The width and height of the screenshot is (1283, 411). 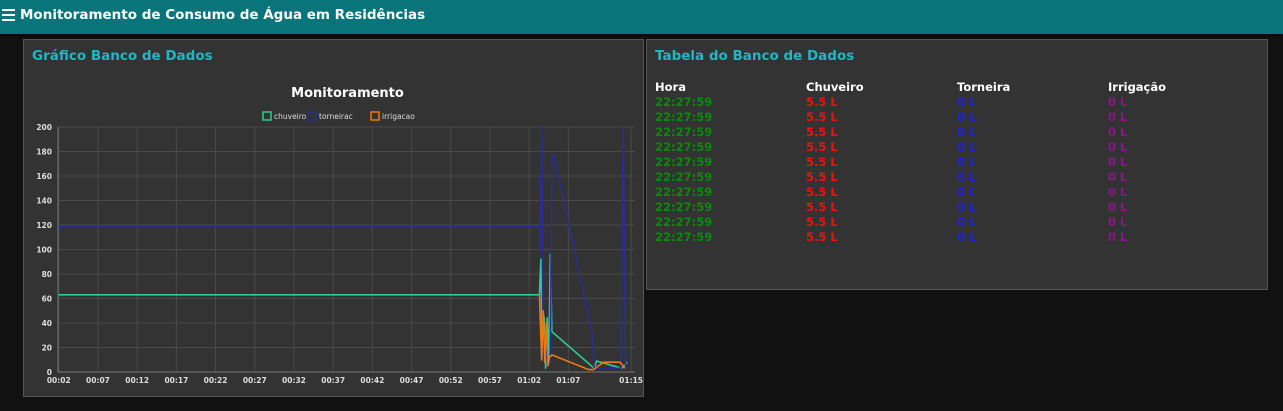 What do you see at coordinates (835, 87) in the screenshot?
I see `table-header-chuveiro: Chuveiro` at bounding box center [835, 87].